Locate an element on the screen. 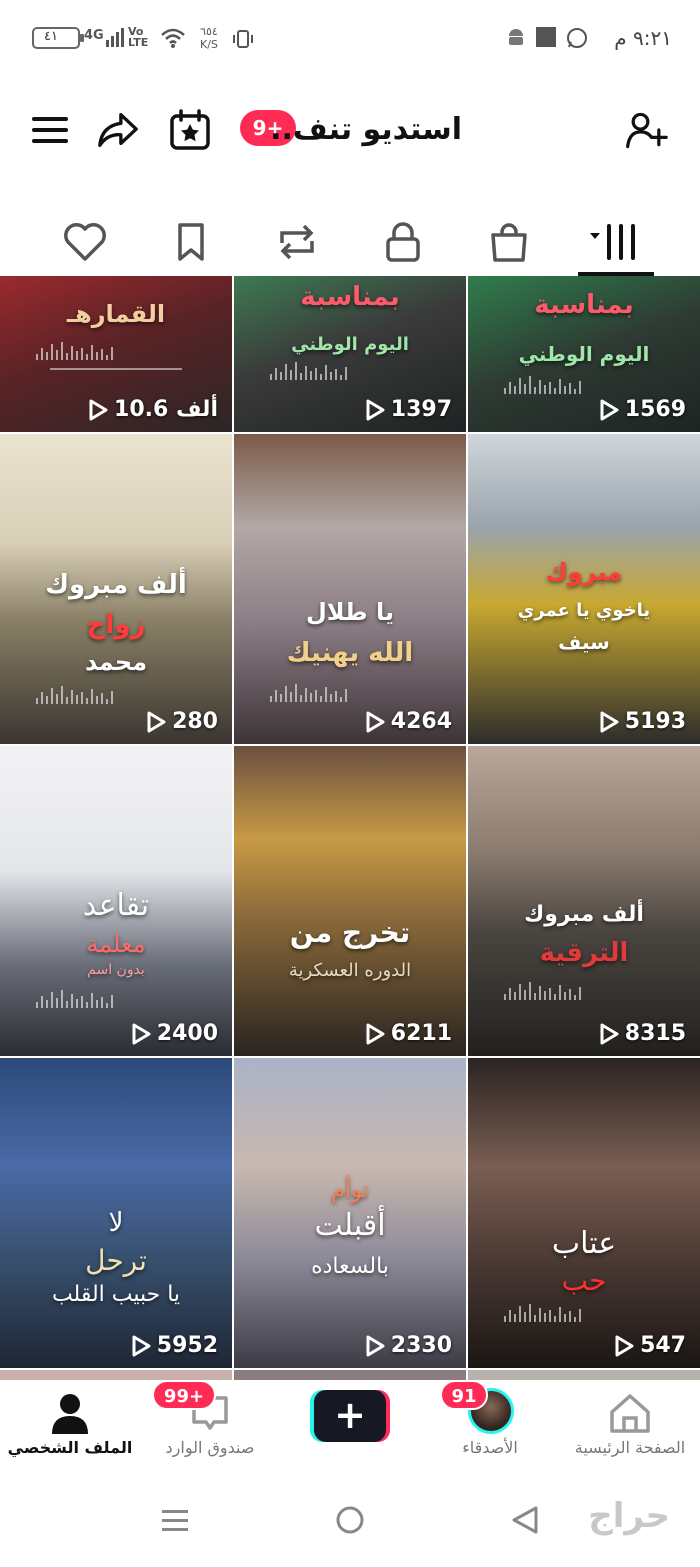 Image resolution: width=700 pixels, height=1567 pixels. view-count: 5193 is located at coordinates (642, 721).